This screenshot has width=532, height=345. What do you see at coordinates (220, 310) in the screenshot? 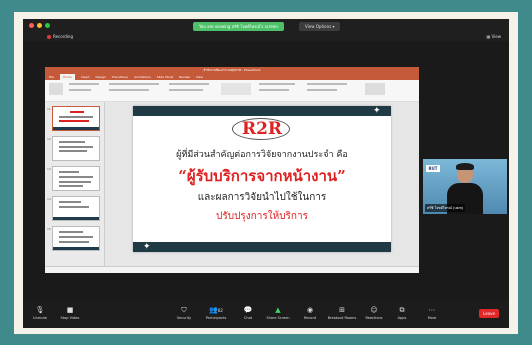
I see `participants-count: 82` at bounding box center [220, 310].